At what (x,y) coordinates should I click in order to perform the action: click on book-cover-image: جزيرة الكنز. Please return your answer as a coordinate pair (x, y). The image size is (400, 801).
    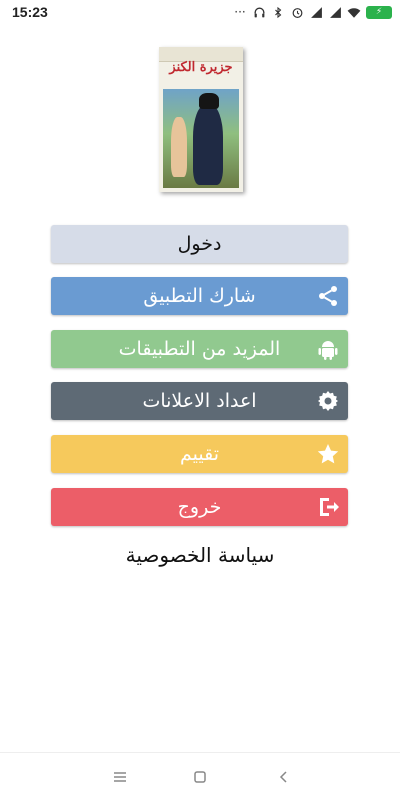
    Looking at the image, I should click on (201, 119).